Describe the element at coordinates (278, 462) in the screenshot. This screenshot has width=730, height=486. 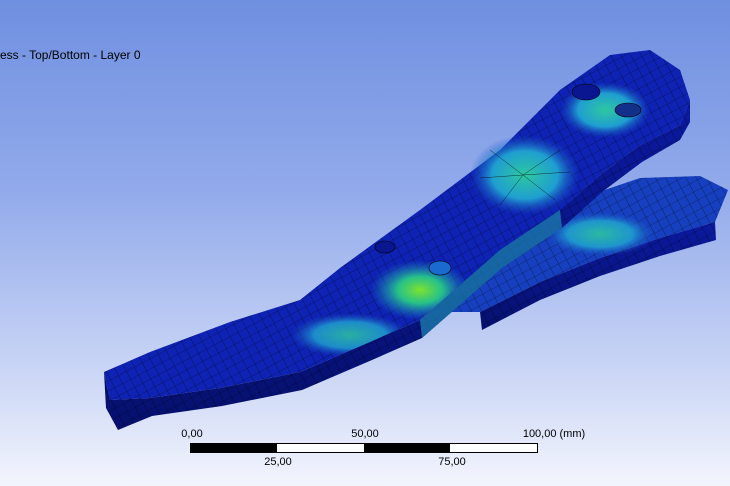
I see `scale-label-25: 25,00` at that location.